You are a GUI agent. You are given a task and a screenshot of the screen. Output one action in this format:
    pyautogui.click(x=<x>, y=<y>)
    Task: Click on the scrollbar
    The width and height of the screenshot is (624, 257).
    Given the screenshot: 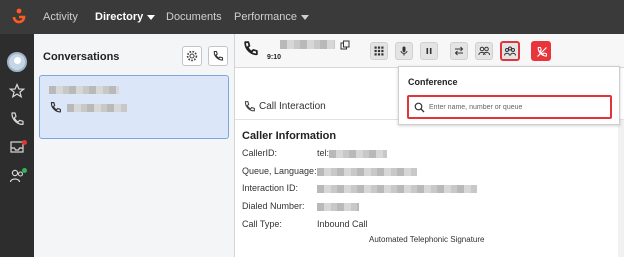 What is the action you would take?
    pyautogui.click(x=621, y=188)
    